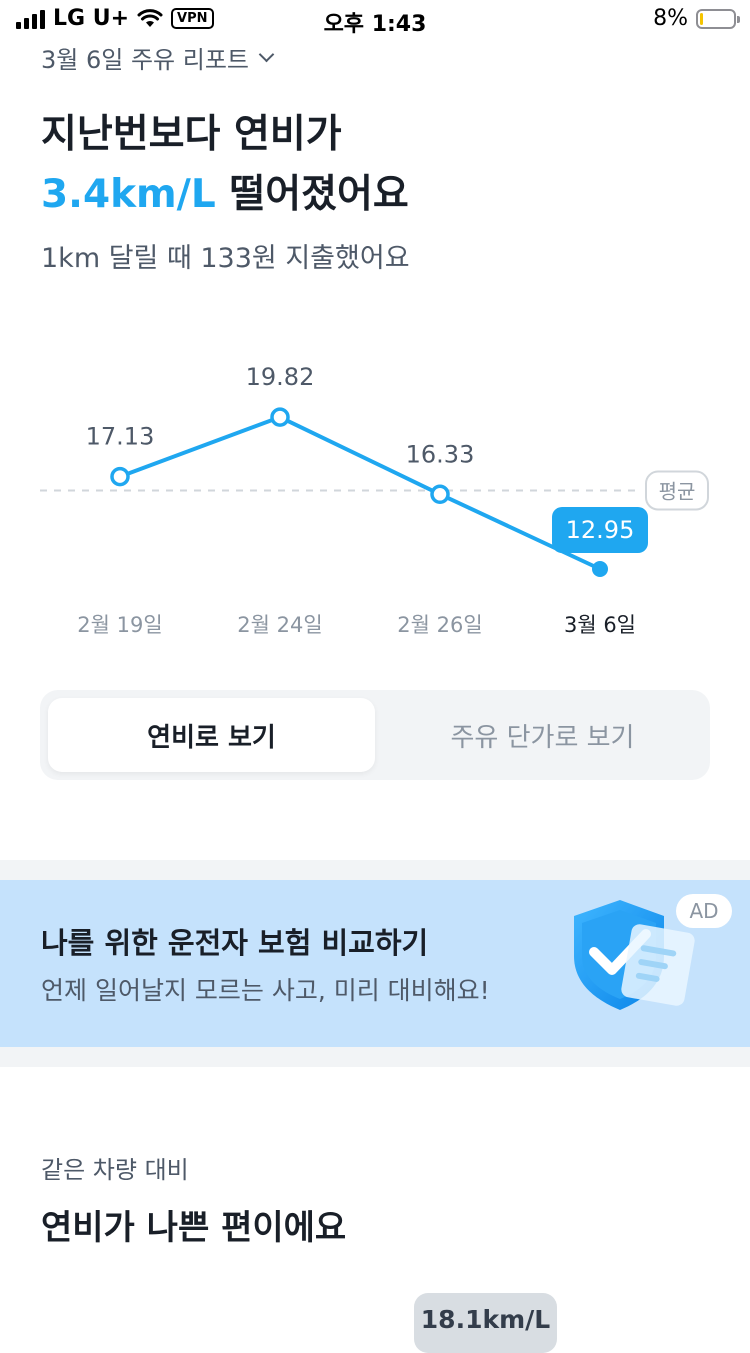  Describe the element at coordinates (191, 134) in the screenshot. I see `headline-line1: 지난번보다 연비가` at that location.